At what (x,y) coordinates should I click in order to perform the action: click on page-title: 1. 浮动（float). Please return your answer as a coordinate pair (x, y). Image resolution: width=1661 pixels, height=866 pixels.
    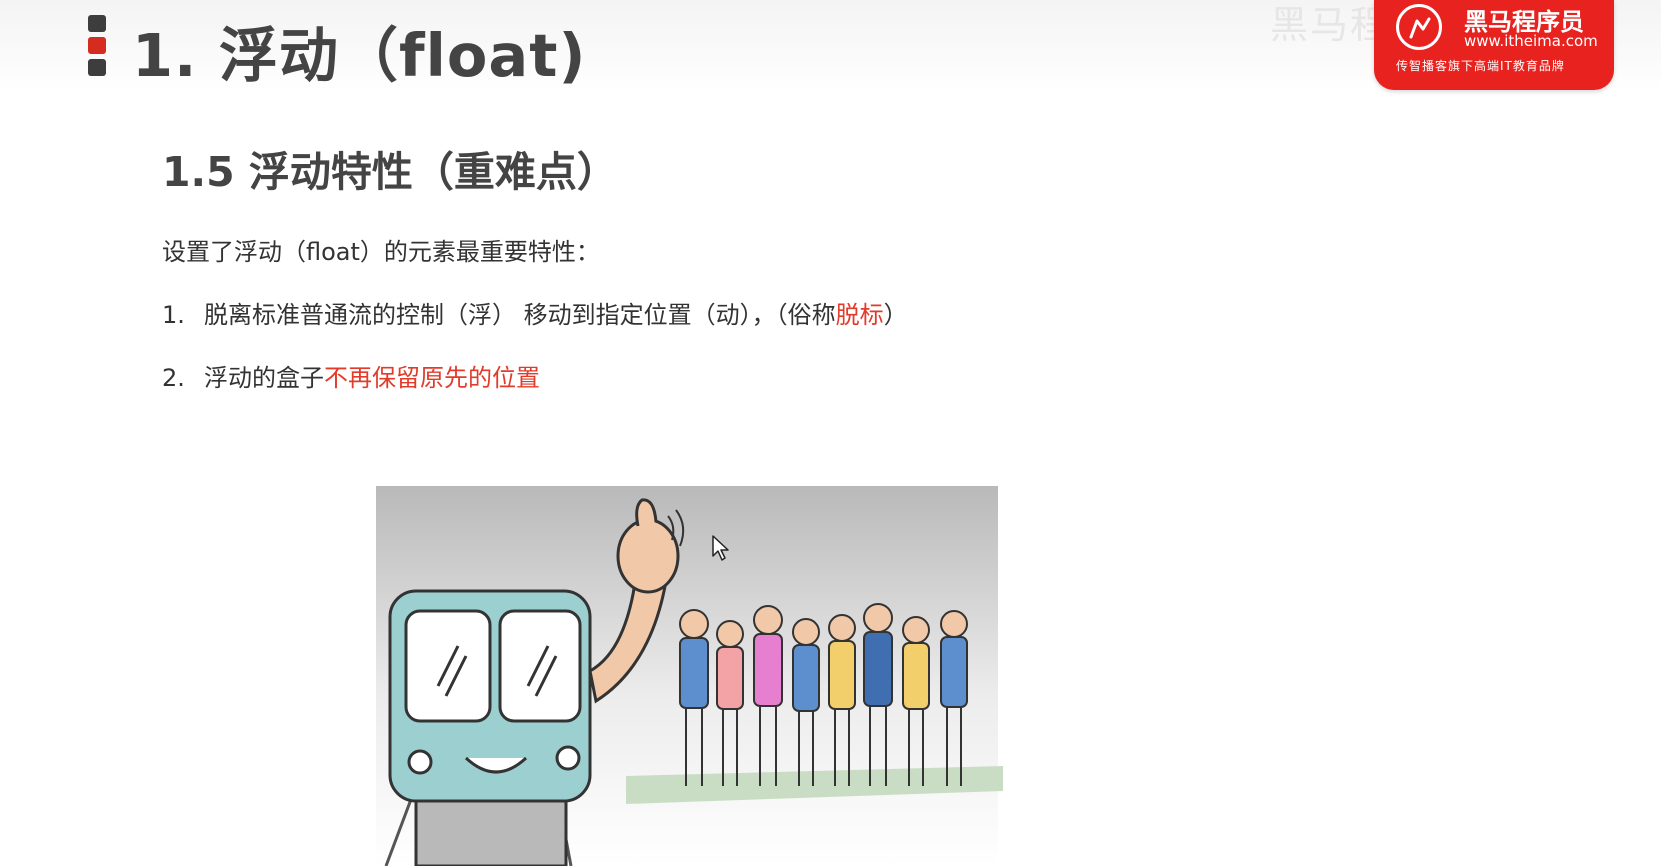
    Looking at the image, I should click on (359, 55).